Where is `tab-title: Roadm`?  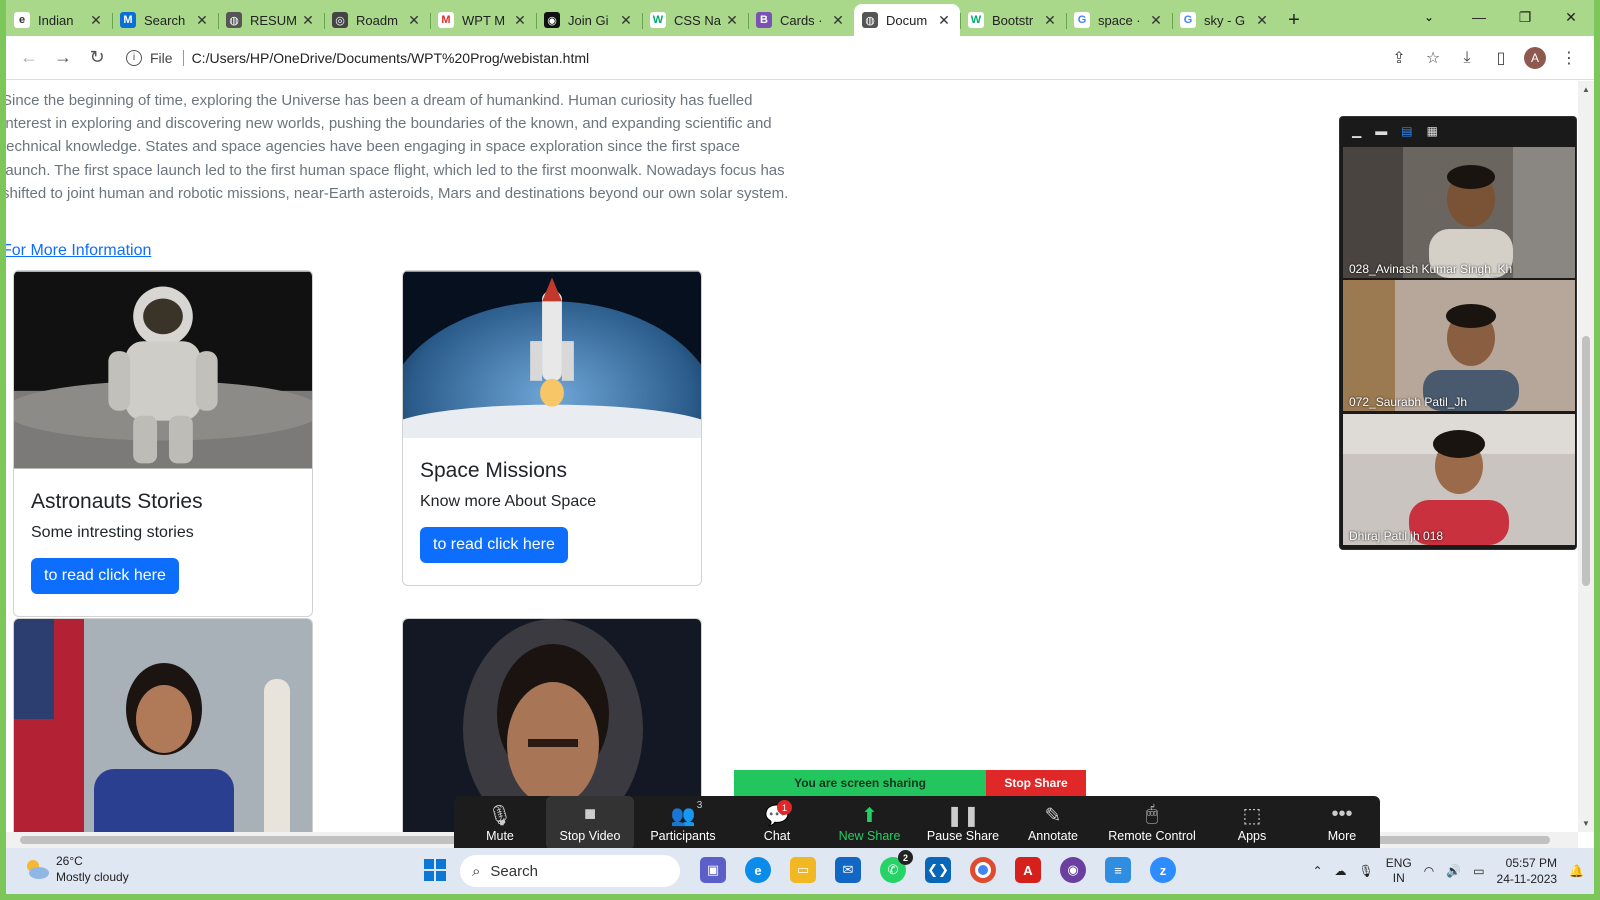
tab-title: Roadm is located at coordinates (377, 20).